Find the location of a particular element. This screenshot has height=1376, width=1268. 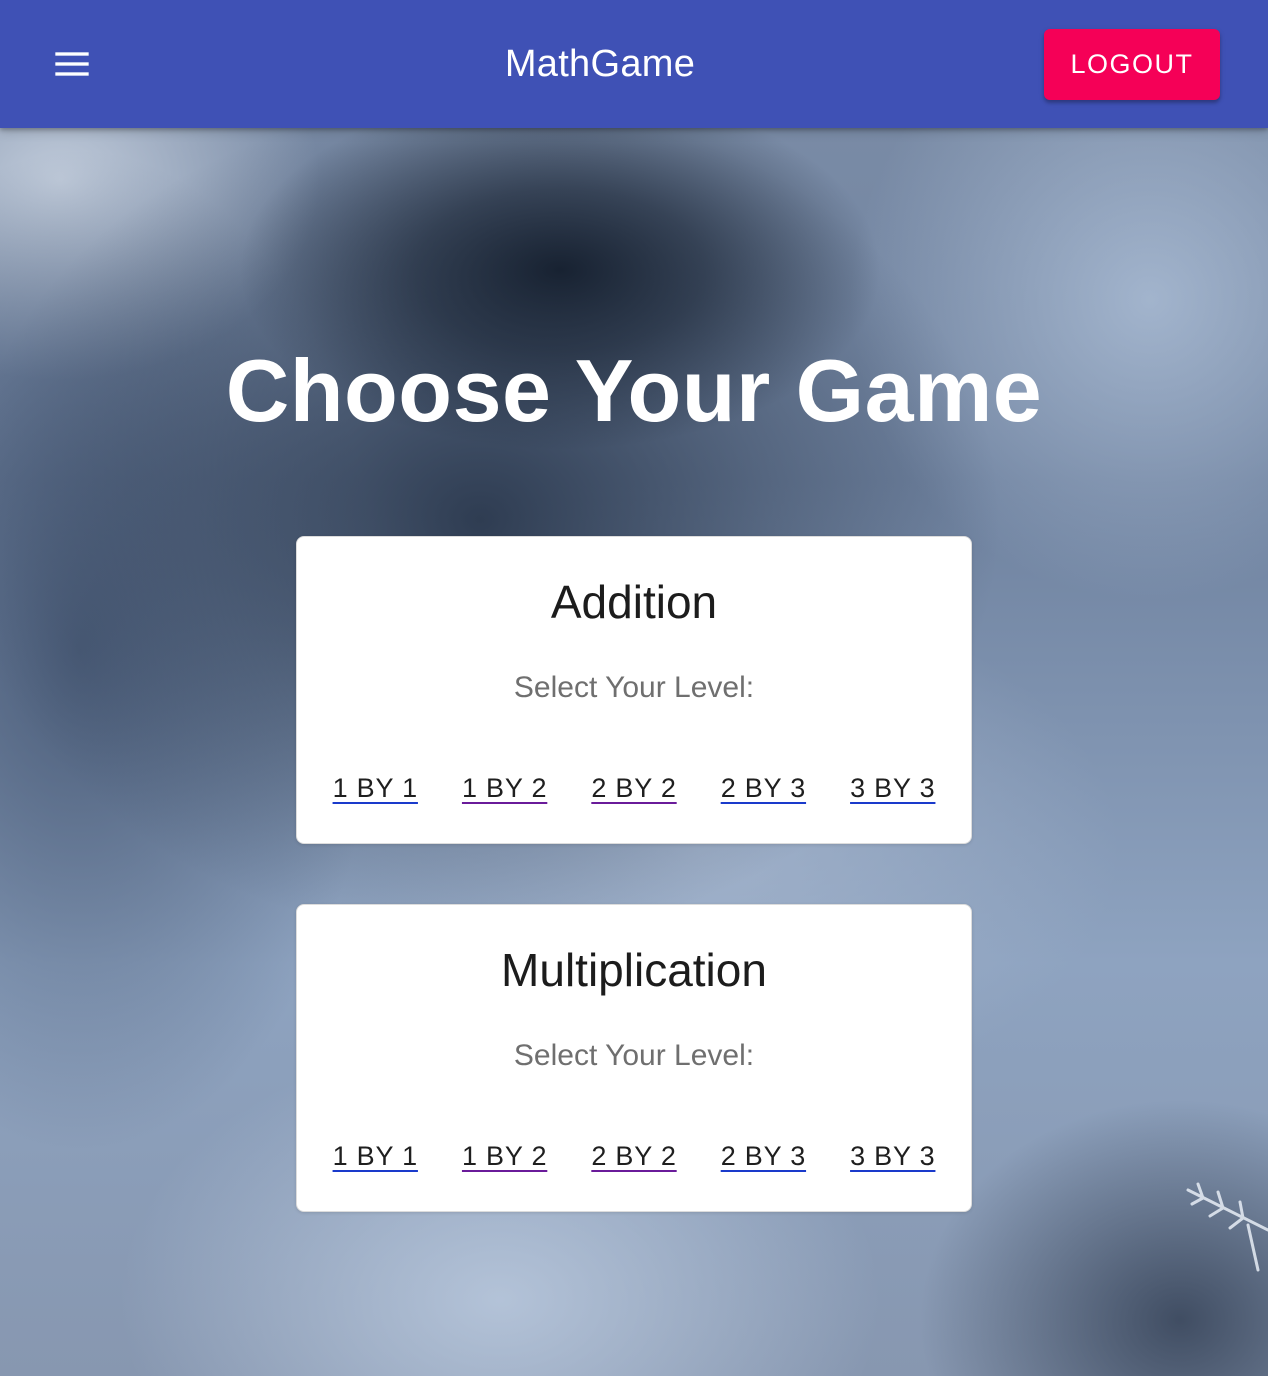

hamburger-menu-icon is located at coordinates (72, 64).